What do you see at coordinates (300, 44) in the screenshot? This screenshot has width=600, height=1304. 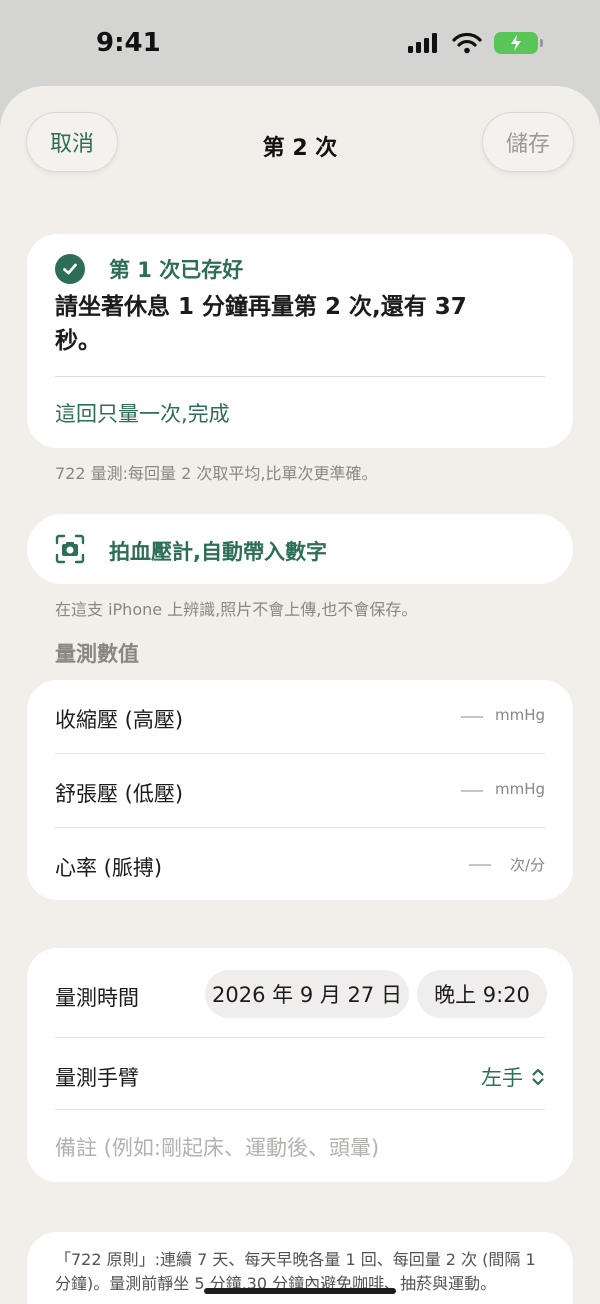 I see `status-bar: 9:41` at bounding box center [300, 44].